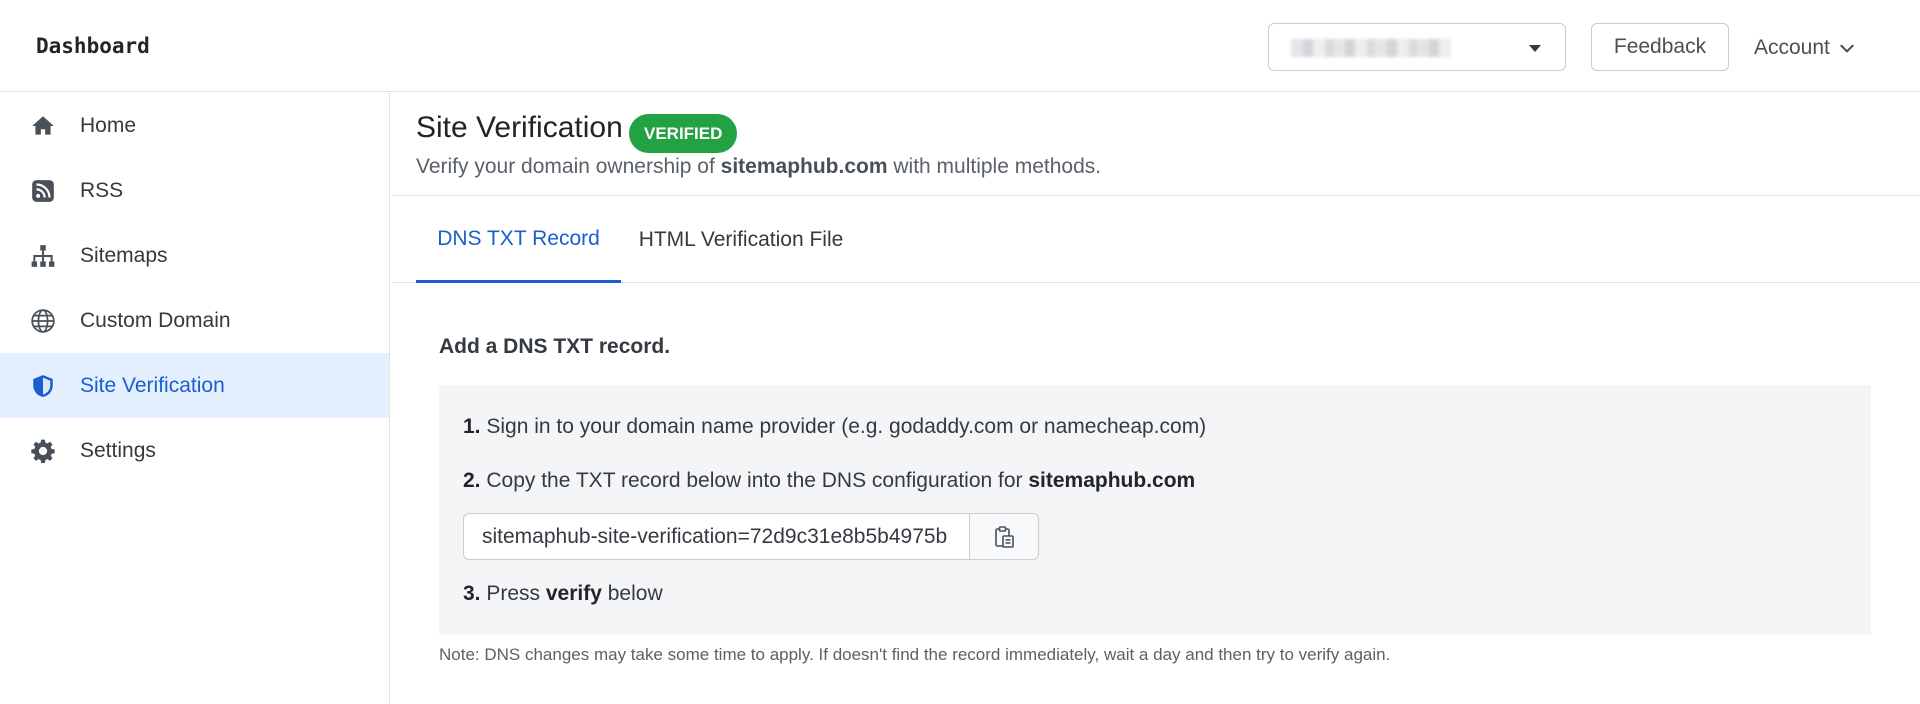 Image resolution: width=1920 pixels, height=704 pixels. Describe the element at coordinates (43, 256) in the screenshot. I see `sitemap-icon` at that location.